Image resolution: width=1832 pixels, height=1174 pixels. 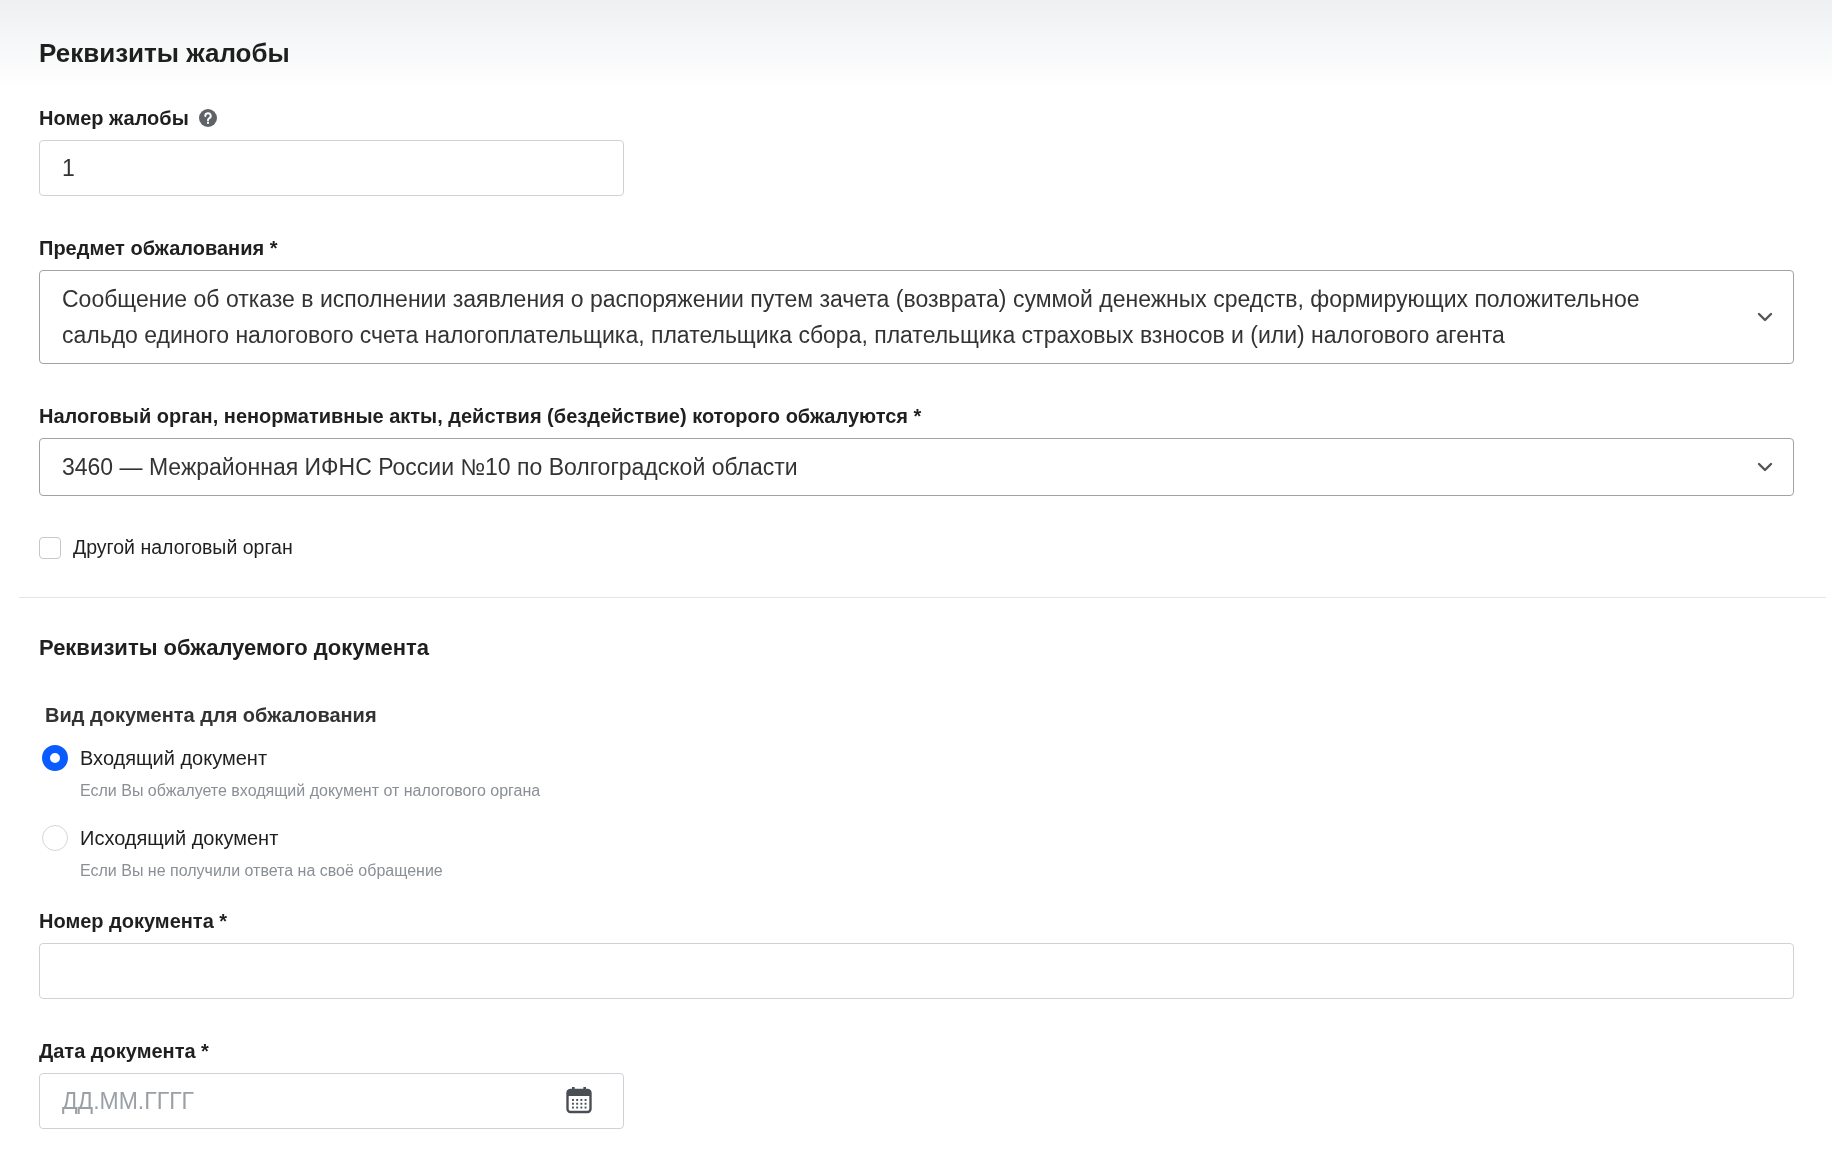 I want to click on input-field, so click(x=916, y=971).